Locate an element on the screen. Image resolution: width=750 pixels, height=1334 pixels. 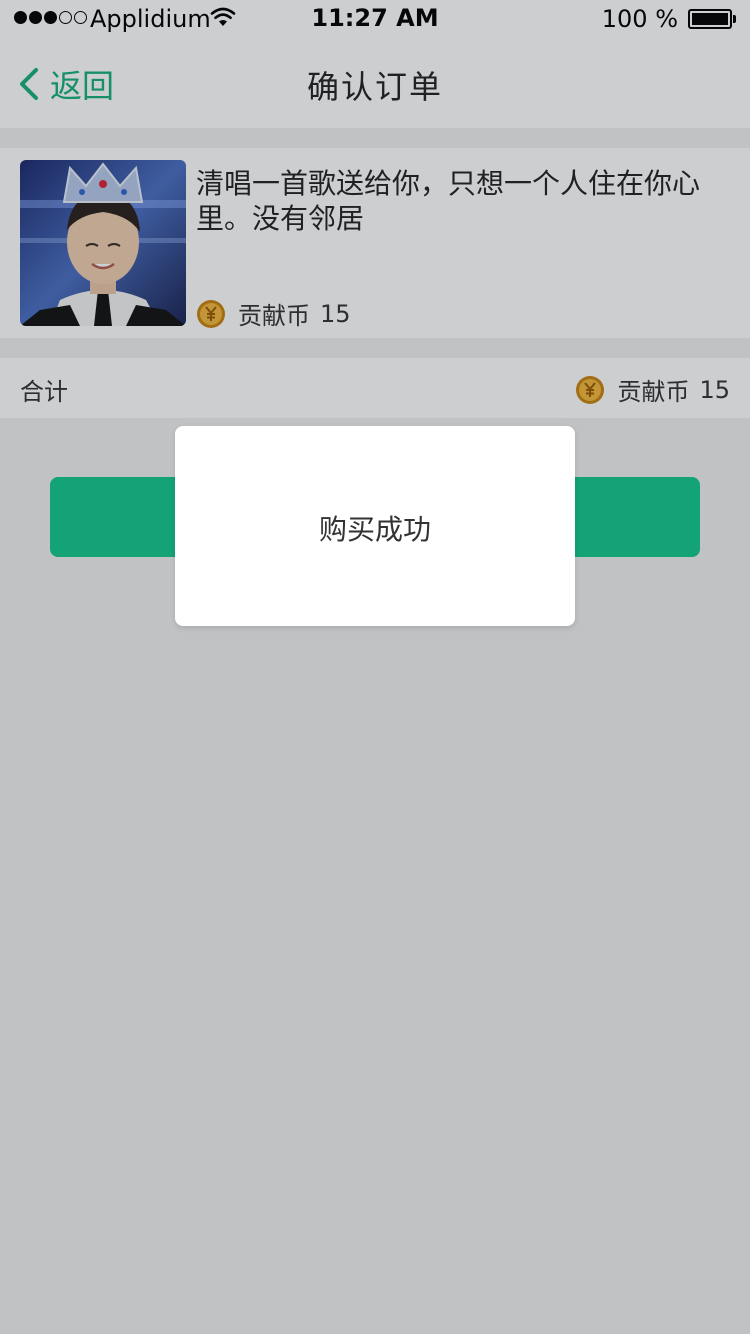
purchase-success-toast: 购买成功 is located at coordinates (375, 526).